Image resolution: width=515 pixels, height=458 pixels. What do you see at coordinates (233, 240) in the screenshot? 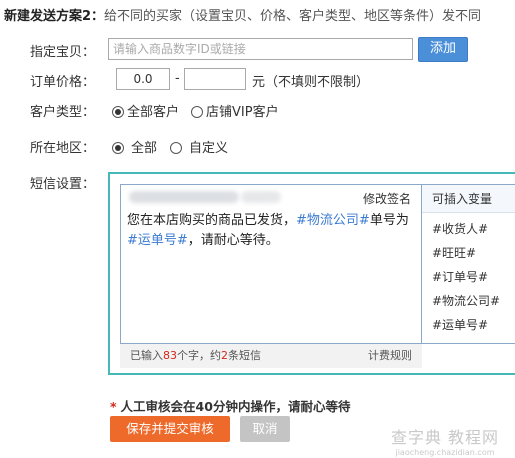
I see `message-text-part: ，请耐心等待。` at bounding box center [233, 240].